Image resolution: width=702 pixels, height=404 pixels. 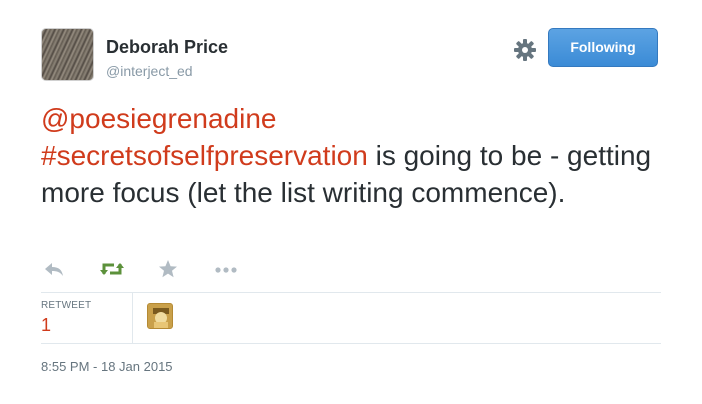 What do you see at coordinates (132, 318) in the screenshot?
I see `stats-separator` at bounding box center [132, 318].